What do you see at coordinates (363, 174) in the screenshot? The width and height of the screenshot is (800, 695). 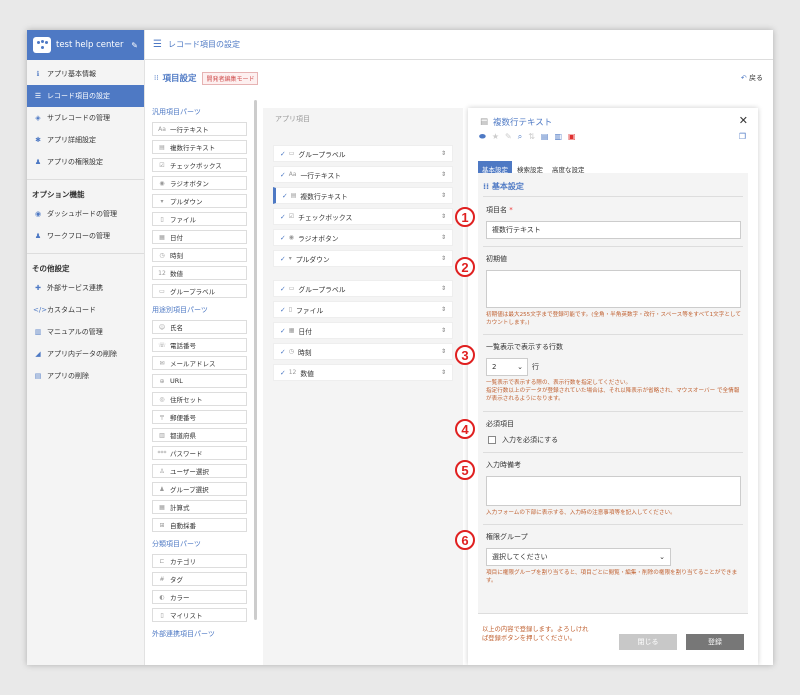 I see `field-row: ✓ Aa 一行テキスト ⇕` at bounding box center [363, 174].